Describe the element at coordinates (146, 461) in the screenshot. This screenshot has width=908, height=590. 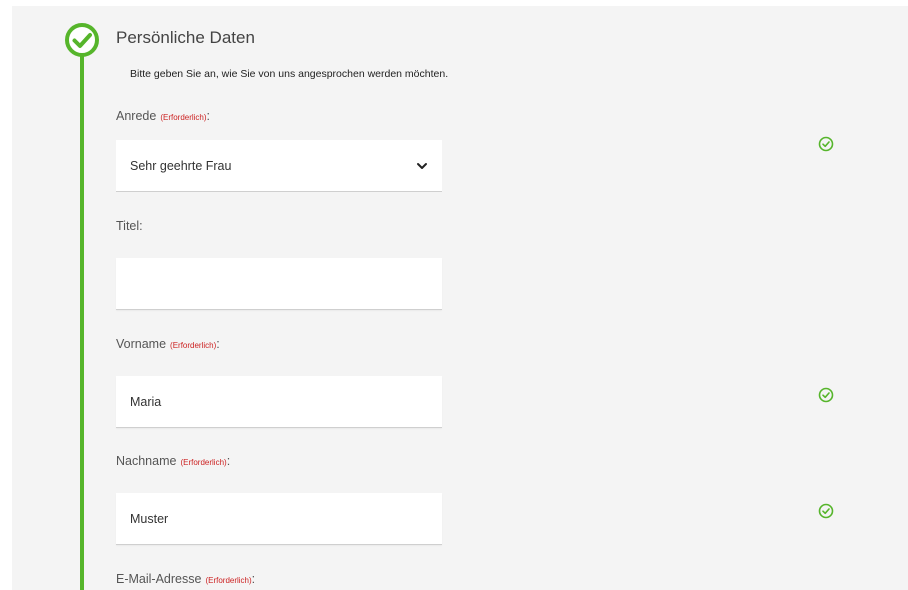
I see `nachname-label-text: Nachname` at that location.